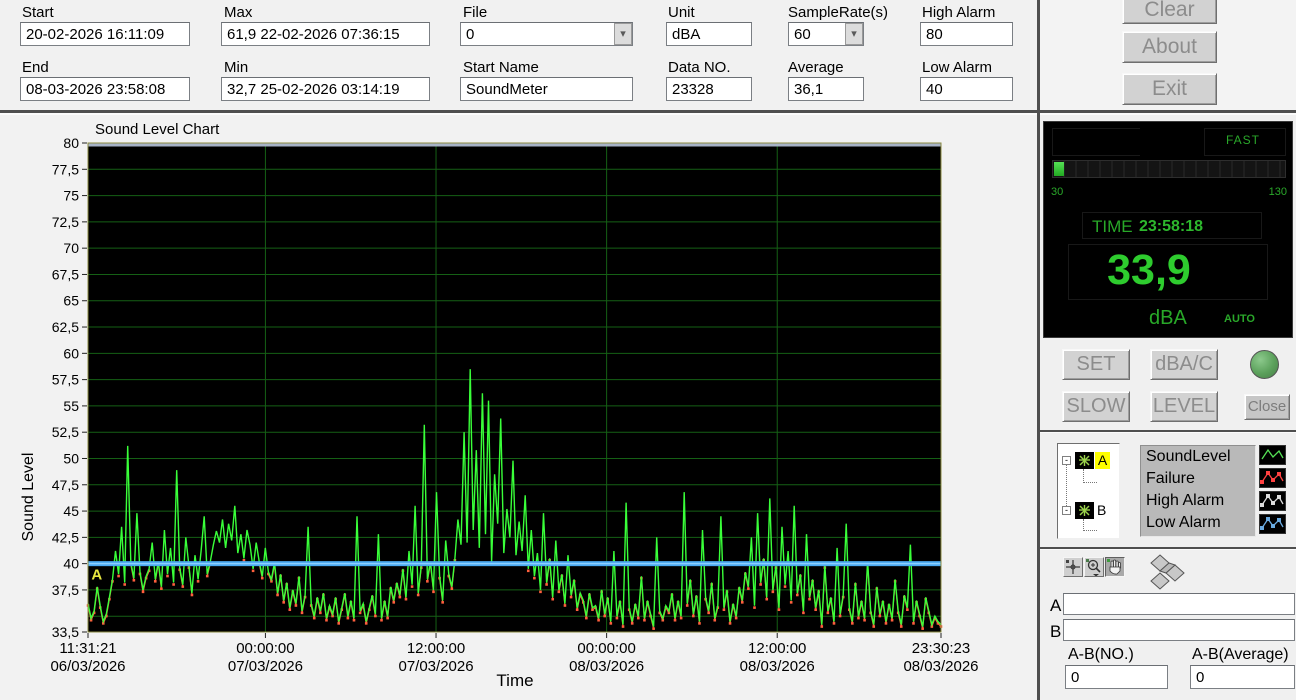 The height and width of the screenshot is (700, 1296). What do you see at coordinates (35, 67) in the screenshot?
I see `end-label: End` at bounding box center [35, 67].